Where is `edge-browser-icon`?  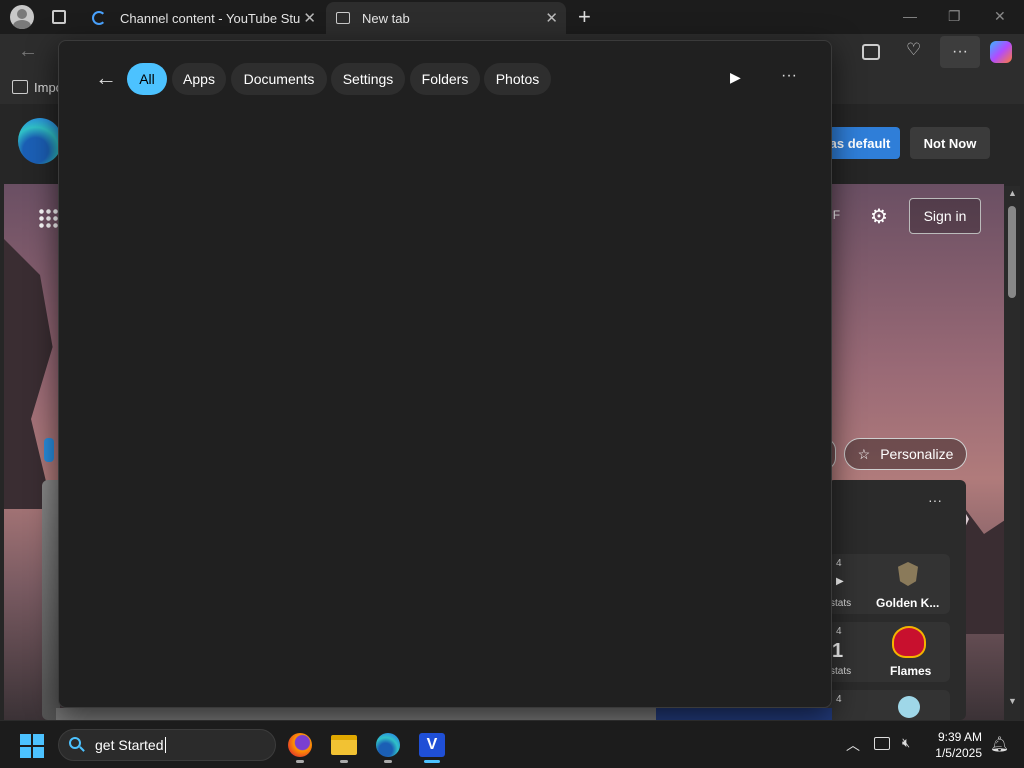
edge-browser-icon is located at coordinates (388, 747).